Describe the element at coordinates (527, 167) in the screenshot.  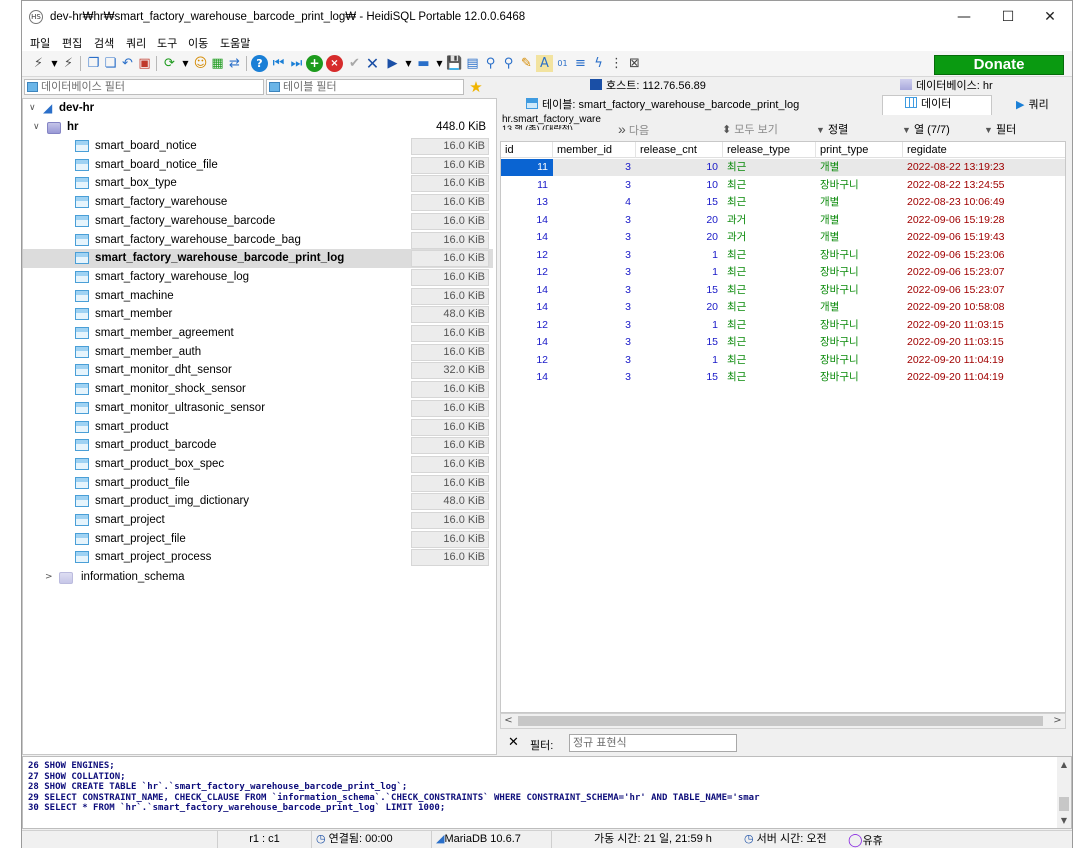
I see `cell-id: 11` at that location.